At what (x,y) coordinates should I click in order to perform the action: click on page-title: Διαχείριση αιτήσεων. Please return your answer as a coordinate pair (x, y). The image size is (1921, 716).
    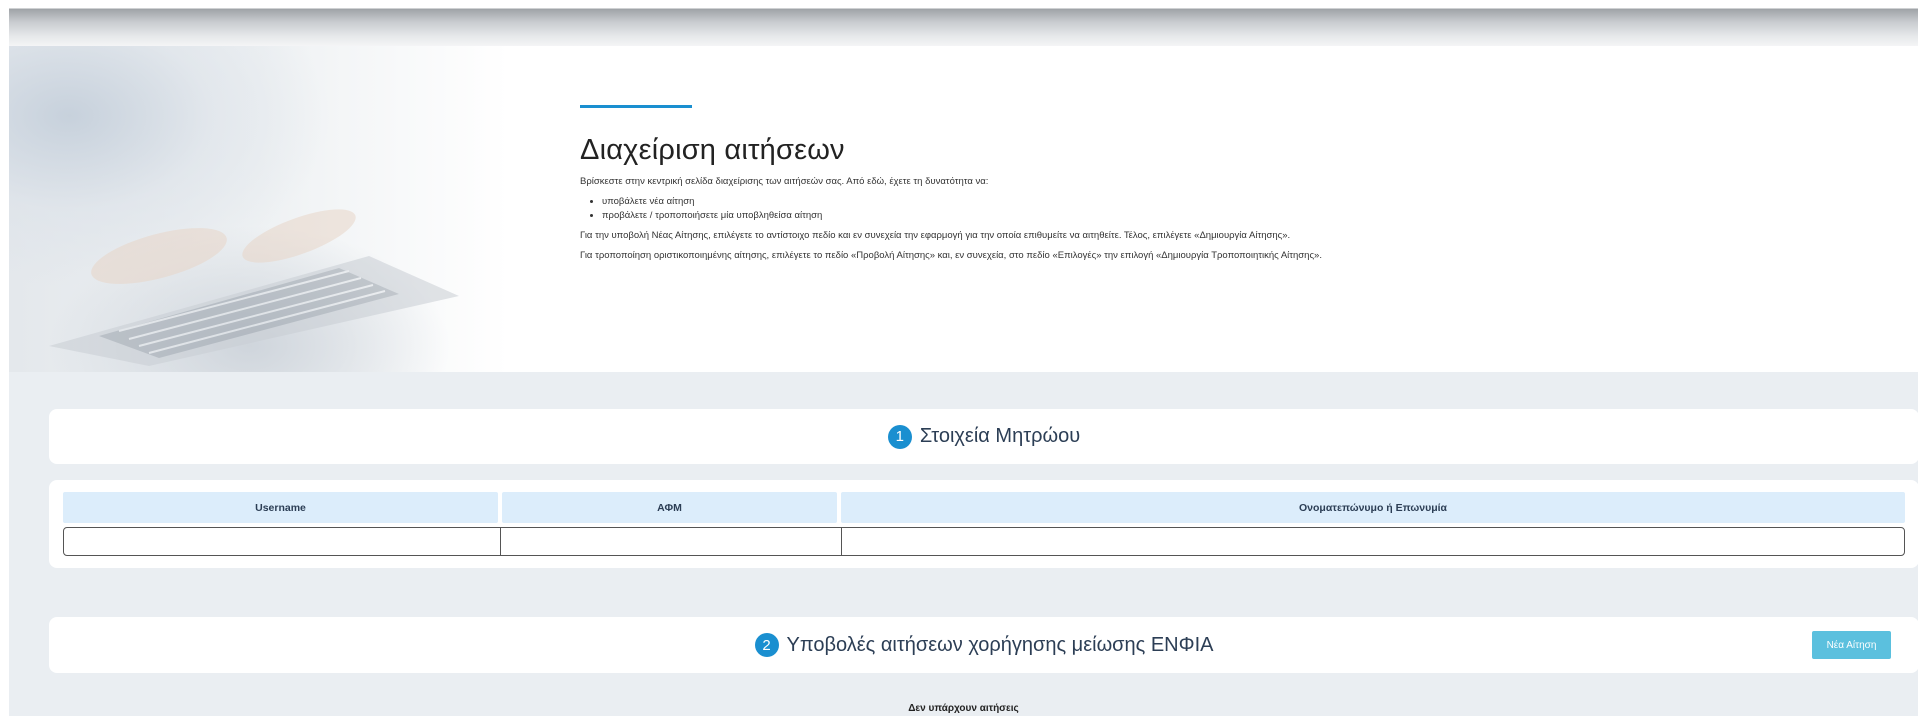
    Looking at the image, I should click on (712, 150).